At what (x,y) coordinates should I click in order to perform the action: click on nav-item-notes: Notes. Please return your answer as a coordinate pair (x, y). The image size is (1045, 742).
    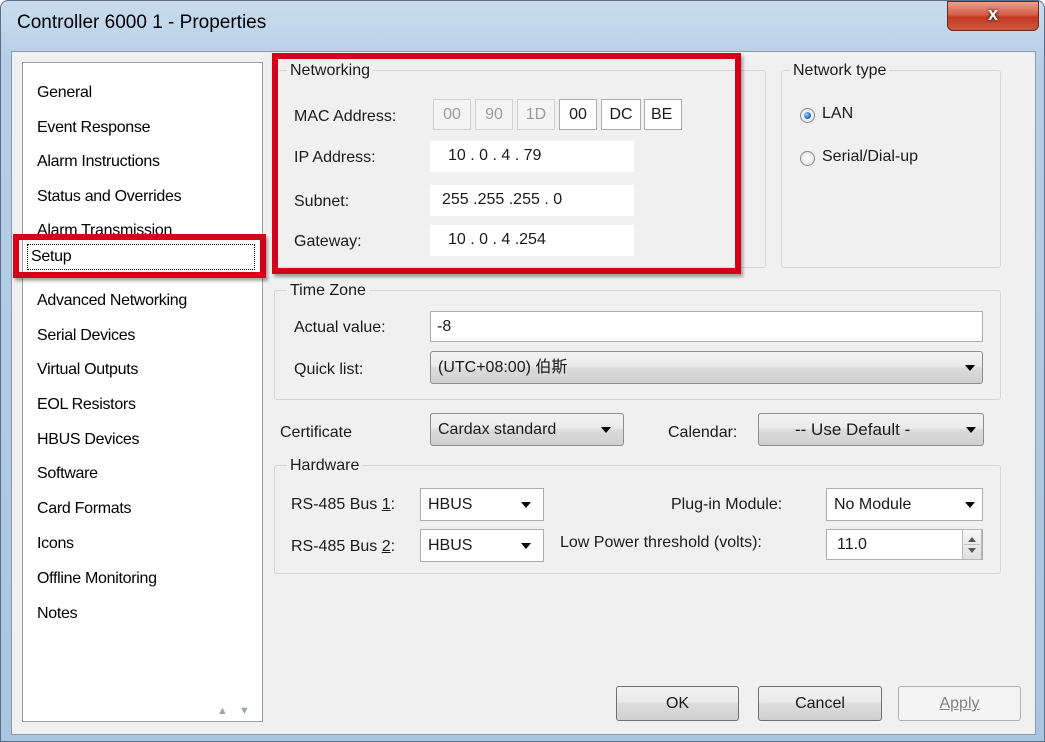
    Looking at the image, I should click on (57, 614).